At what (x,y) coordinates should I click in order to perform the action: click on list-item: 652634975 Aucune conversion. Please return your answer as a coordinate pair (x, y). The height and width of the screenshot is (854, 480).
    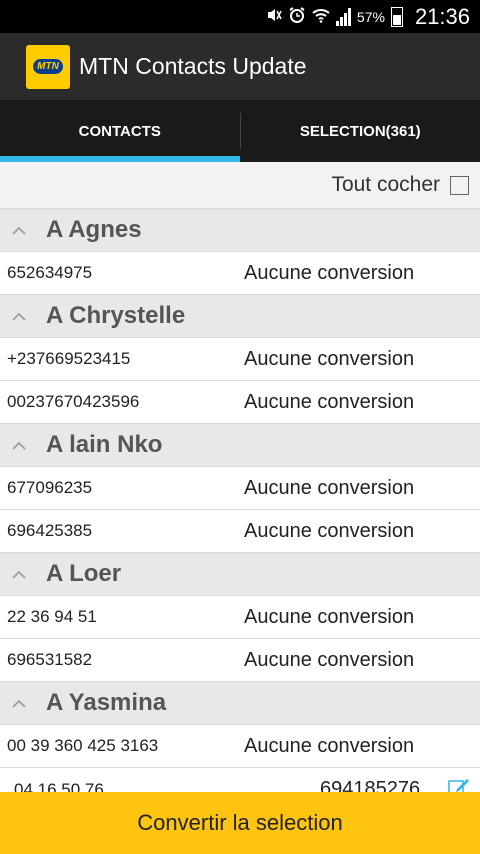
    Looking at the image, I should click on (240, 272).